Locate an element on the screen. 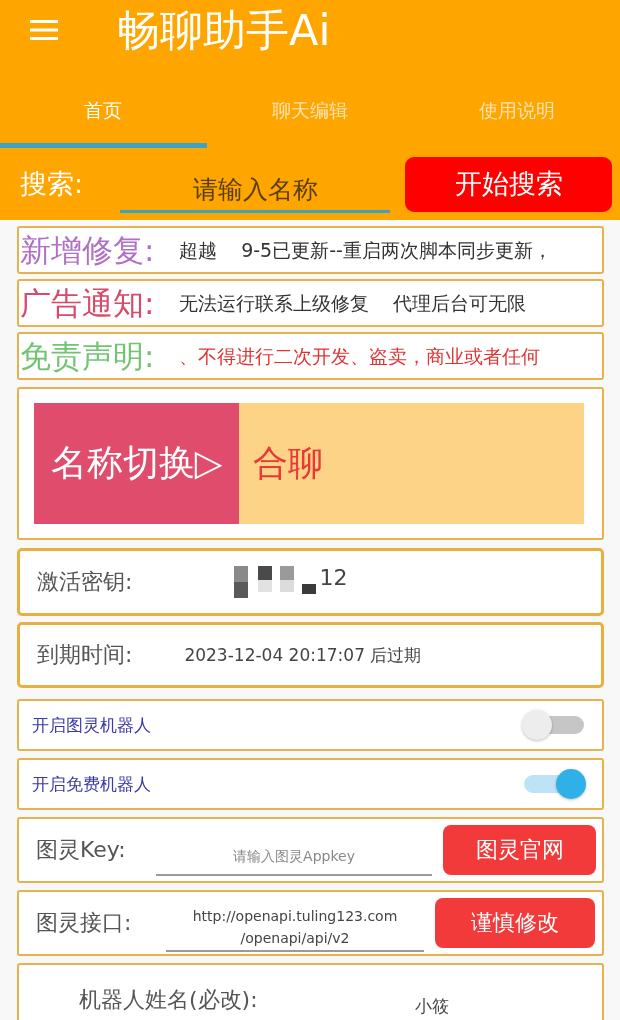 This screenshot has height=1020, width=620. toggle-label: 开启图灵机器人 is located at coordinates (91, 725).